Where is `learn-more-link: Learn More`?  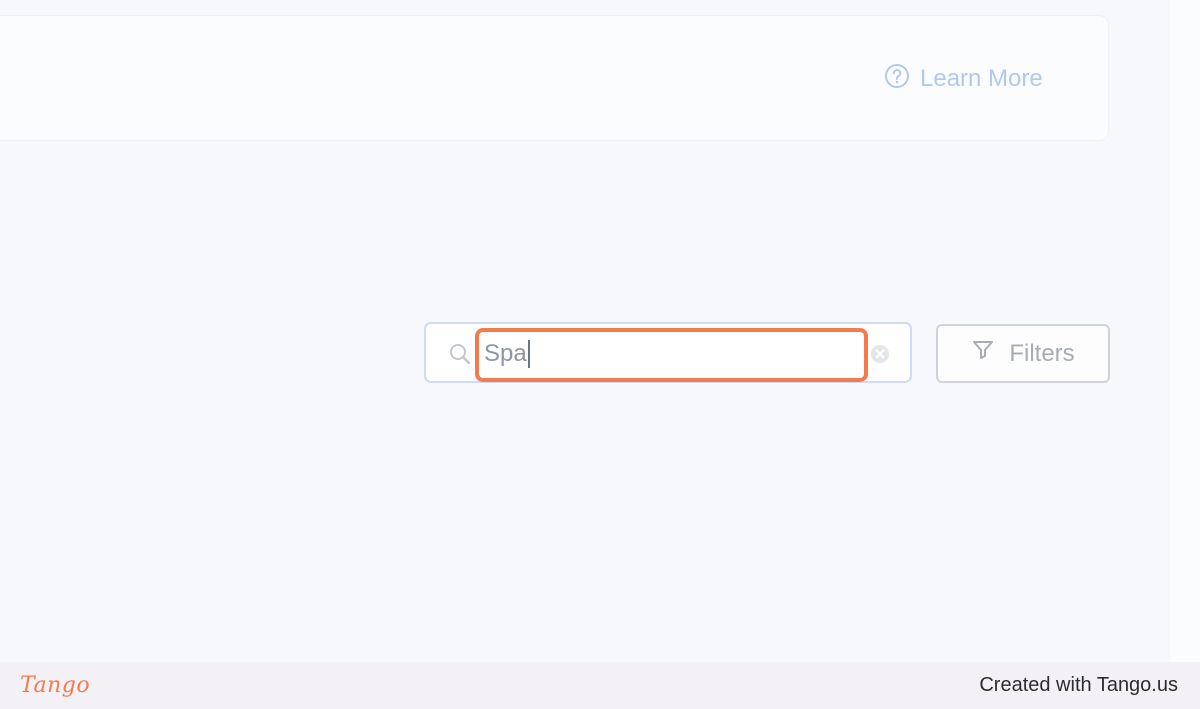 learn-more-link: Learn More is located at coordinates (963, 79).